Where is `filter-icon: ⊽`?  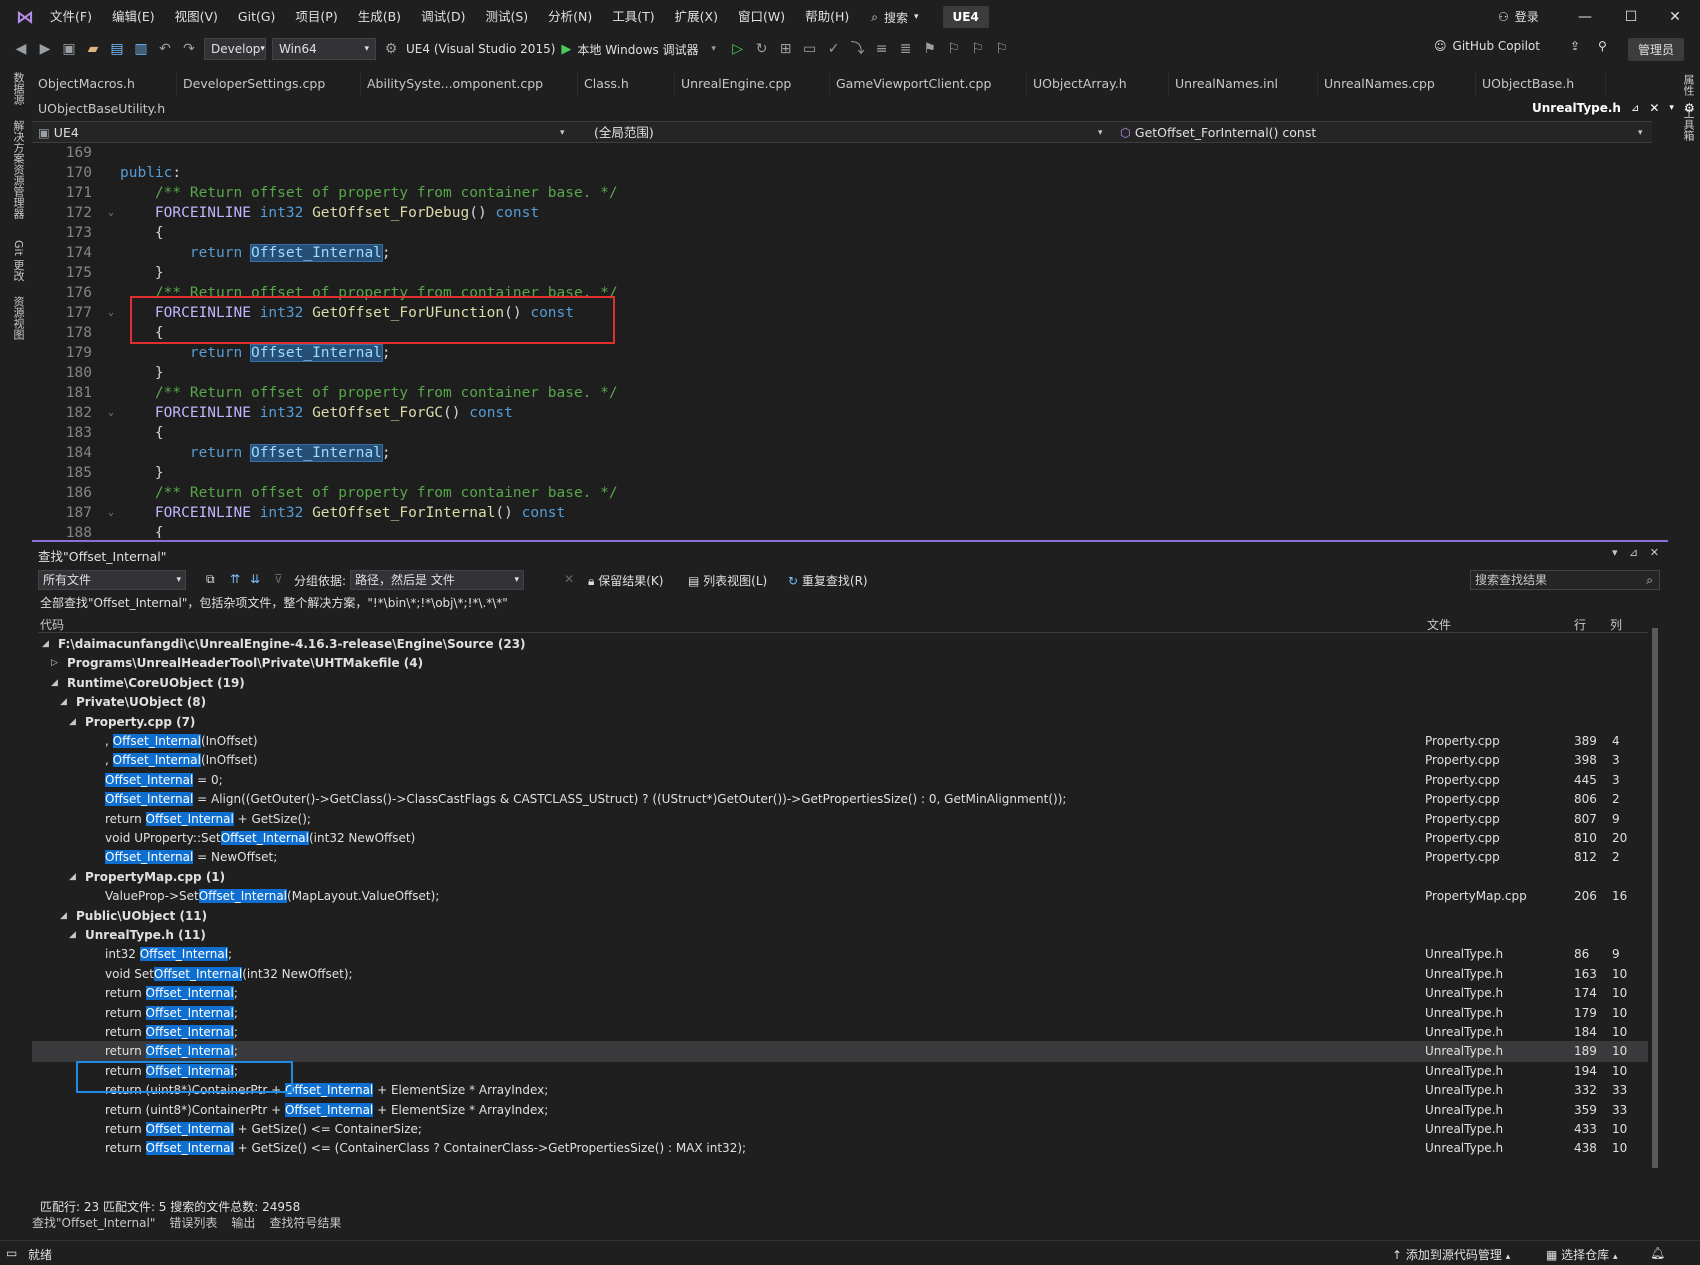
filter-icon: ⊽ is located at coordinates (278, 579).